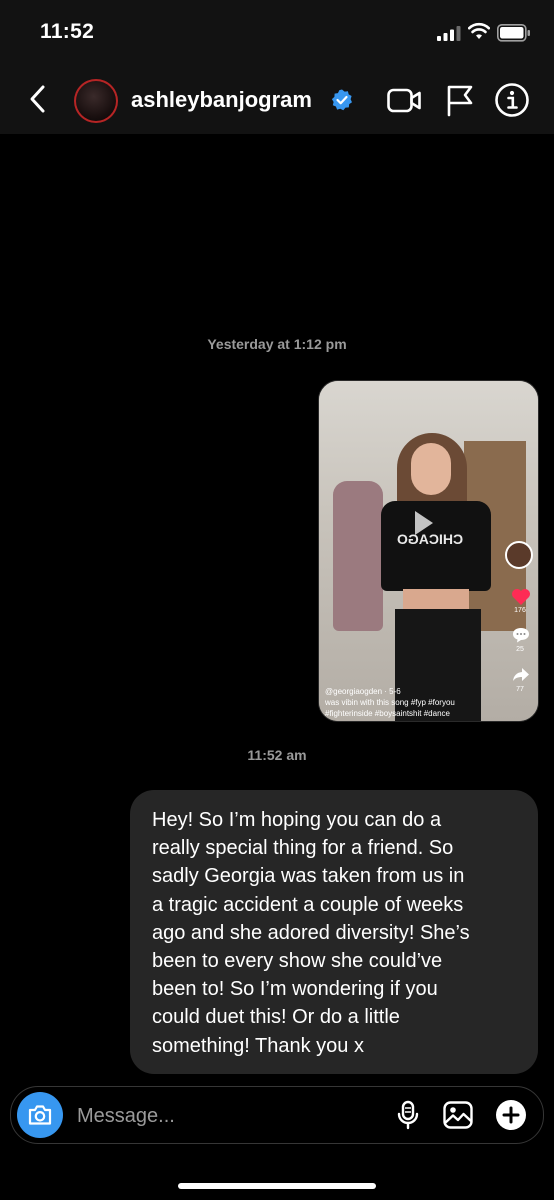 The height and width of the screenshot is (1200, 554). Describe the element at coordinates (436, 599) in the screenshot. I see `video-frame-skin` at that location.